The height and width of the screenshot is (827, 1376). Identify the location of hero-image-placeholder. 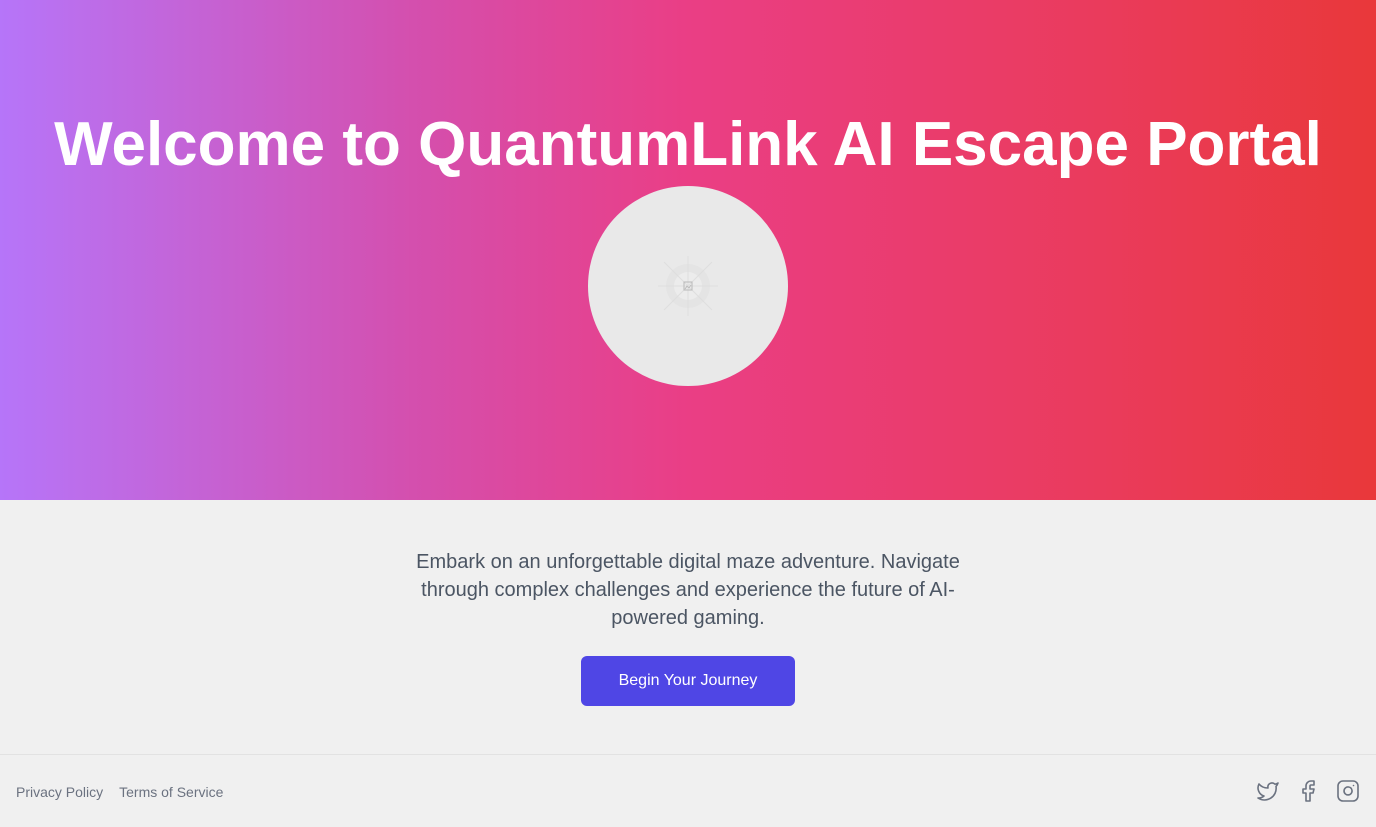
(688, 286).